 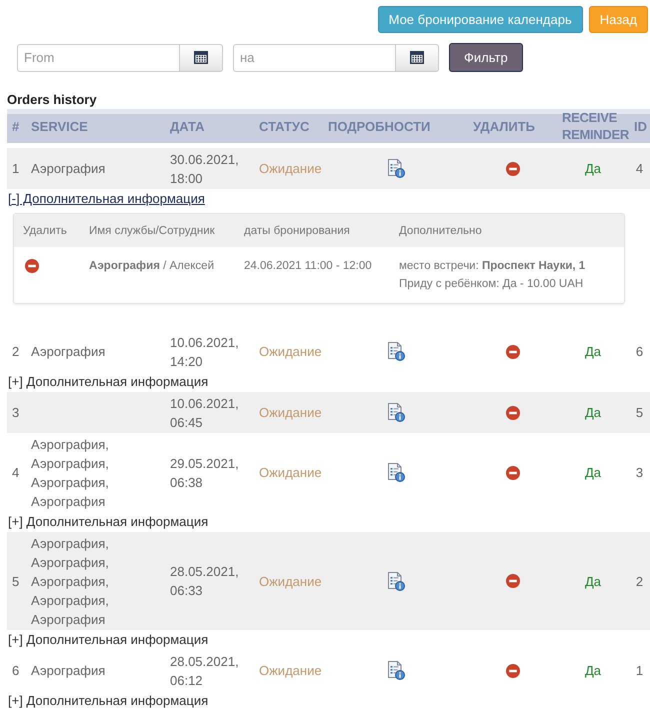 I want to click on column-header: УДАЛИТЬ, so click(x=504, y=126).